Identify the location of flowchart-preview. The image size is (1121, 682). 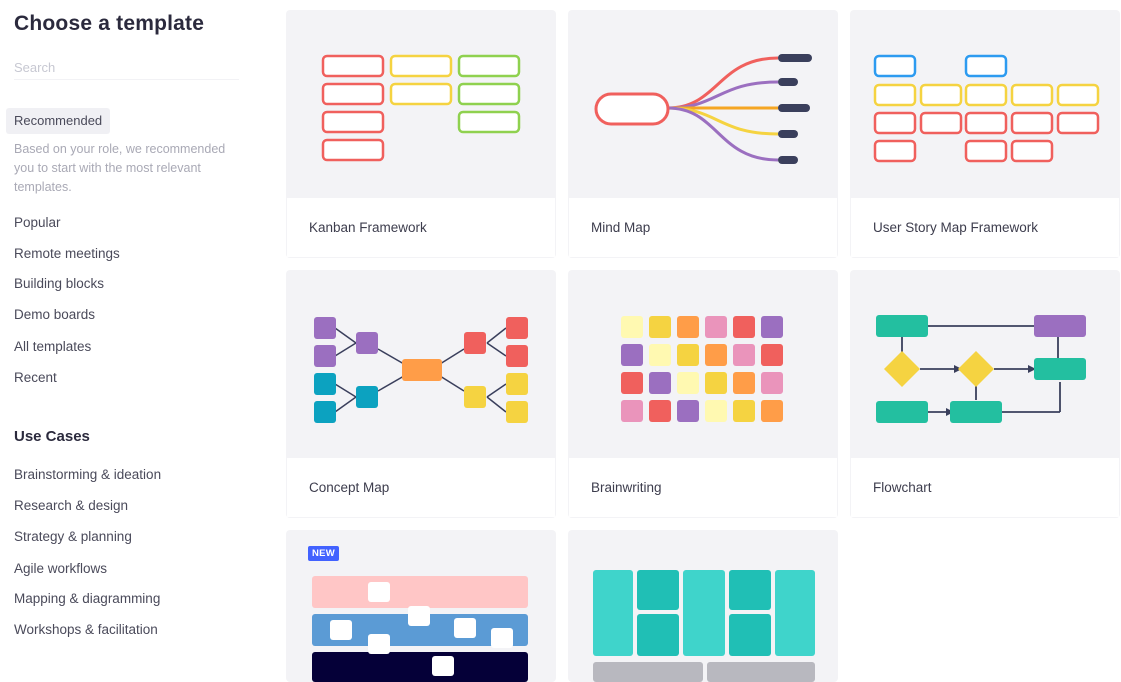
(981, 369).